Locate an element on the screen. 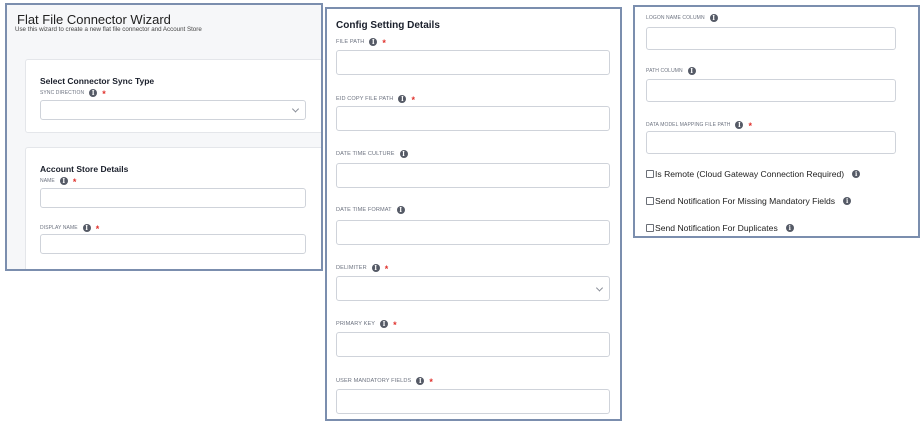 The width and height of the screenshot is (922, 422). logon-name-column-input is located at coordinates (771, 38).